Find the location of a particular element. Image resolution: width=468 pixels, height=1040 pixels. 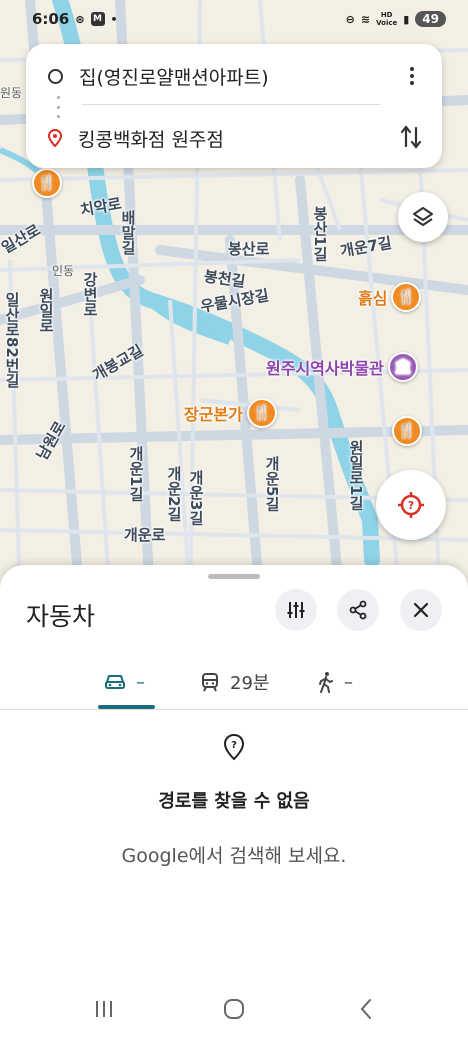

close-button is located at coordinates (421, 610).